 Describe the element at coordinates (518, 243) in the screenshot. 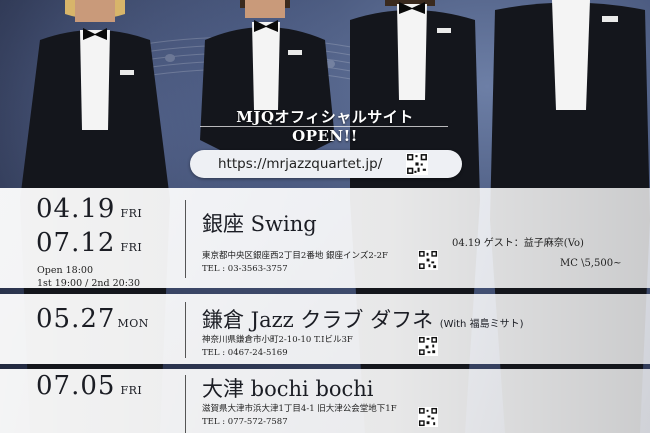

I see `guest-info: 04.19 ゲスト：益子麻奈(Vo)` at that location.